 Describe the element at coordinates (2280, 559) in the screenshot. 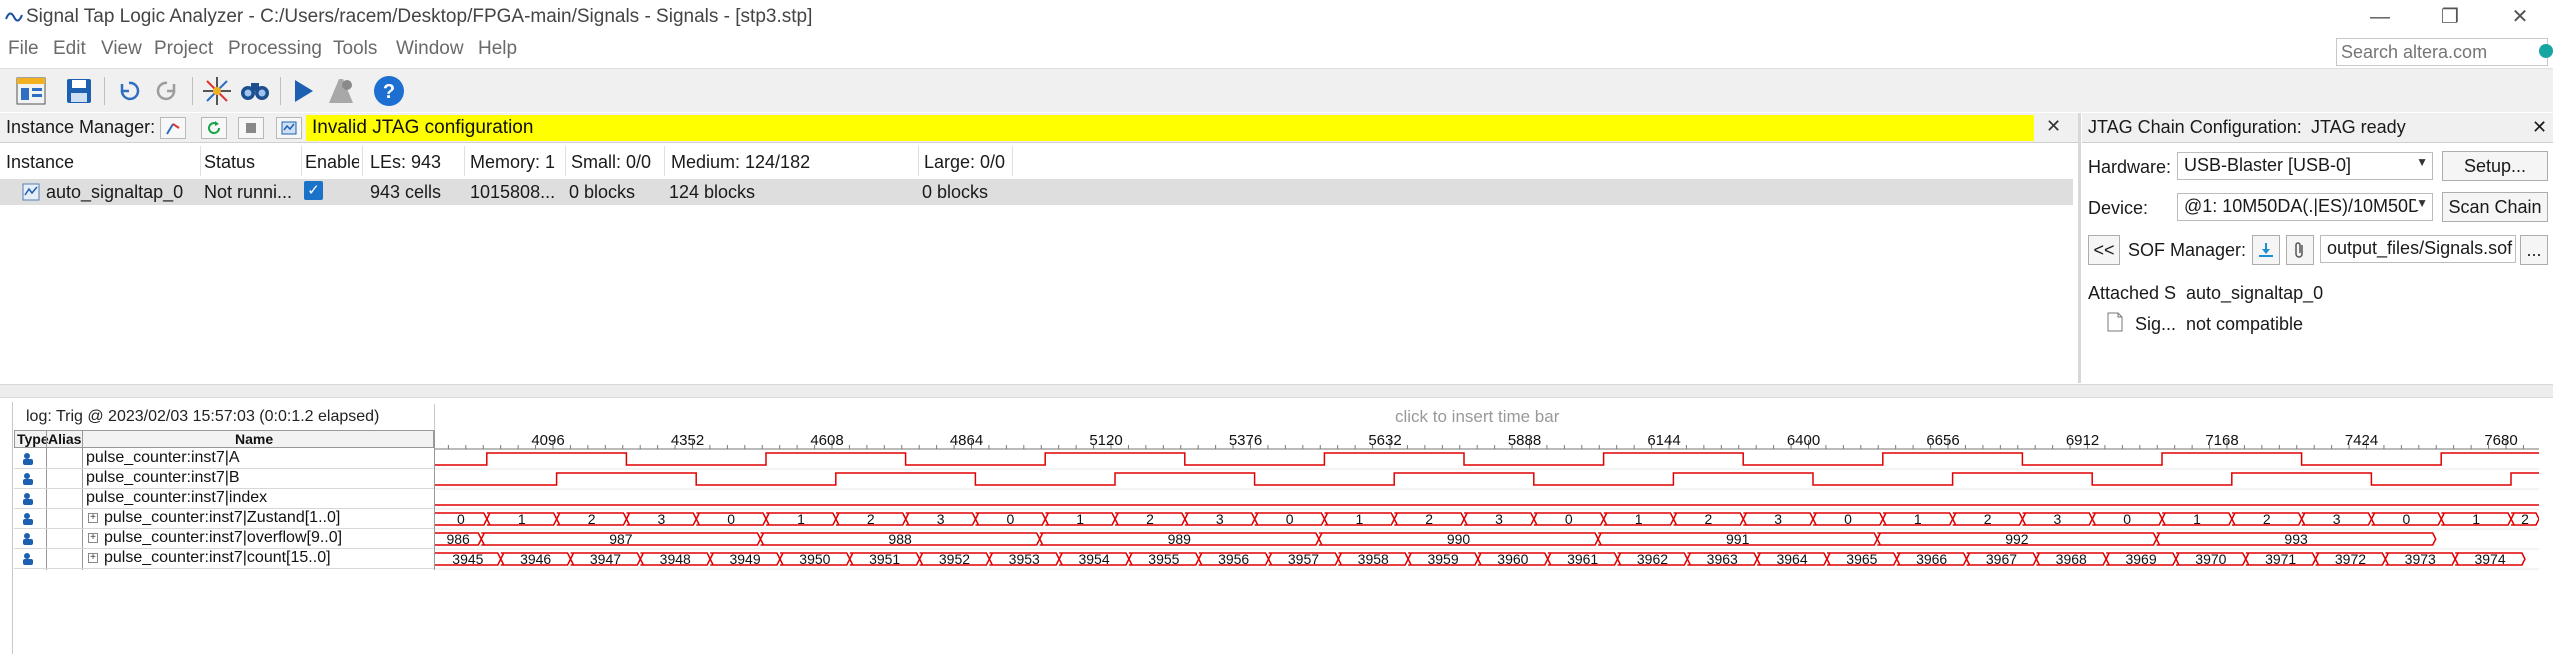

I see `bus-value-label: 3971` at that location.